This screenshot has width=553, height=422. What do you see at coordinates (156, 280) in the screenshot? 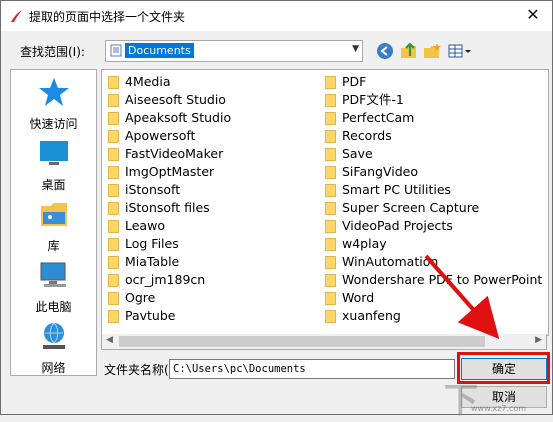
I see `list-item: ocr_jm189cn` at bounding box center [156, 280].